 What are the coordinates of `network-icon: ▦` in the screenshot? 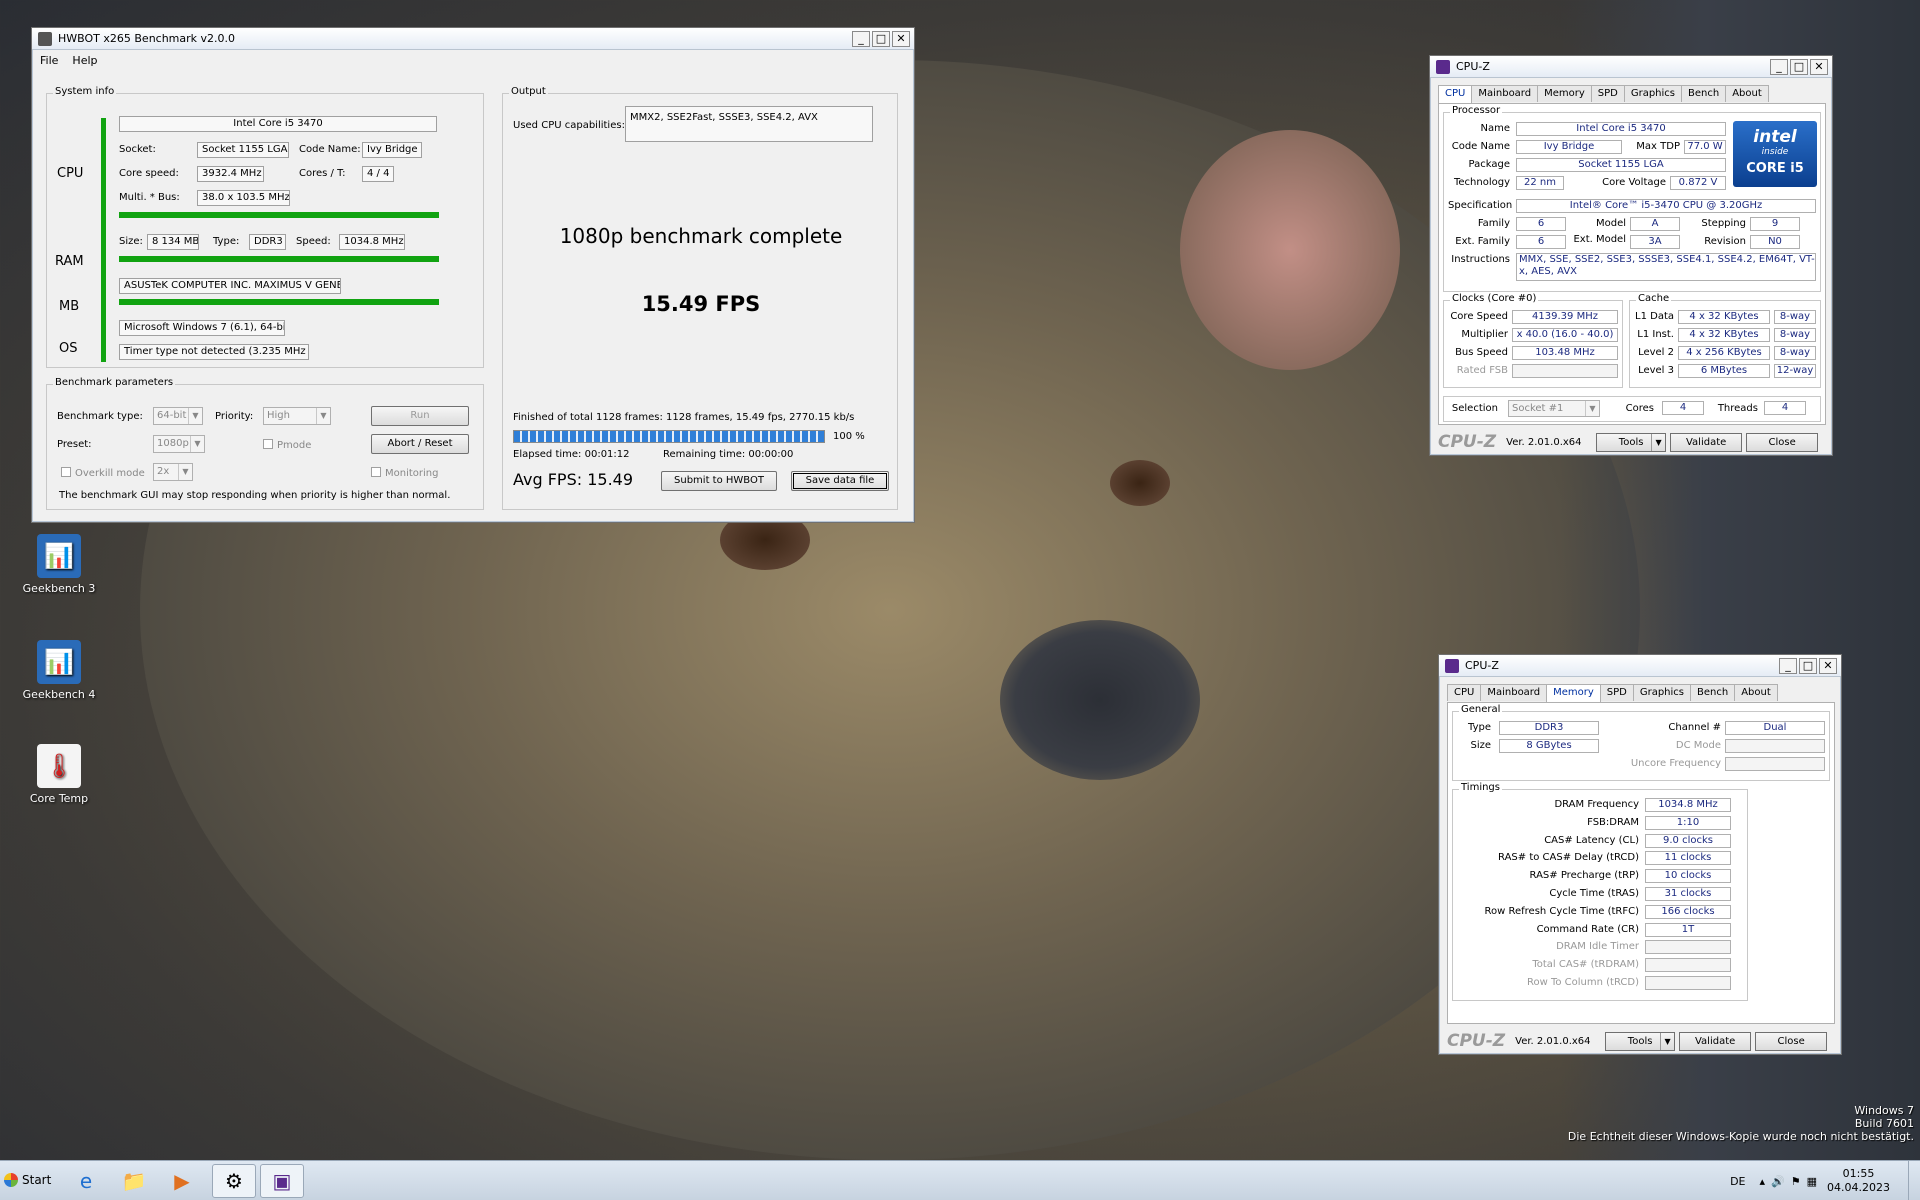 It's located at (1812, 1181).